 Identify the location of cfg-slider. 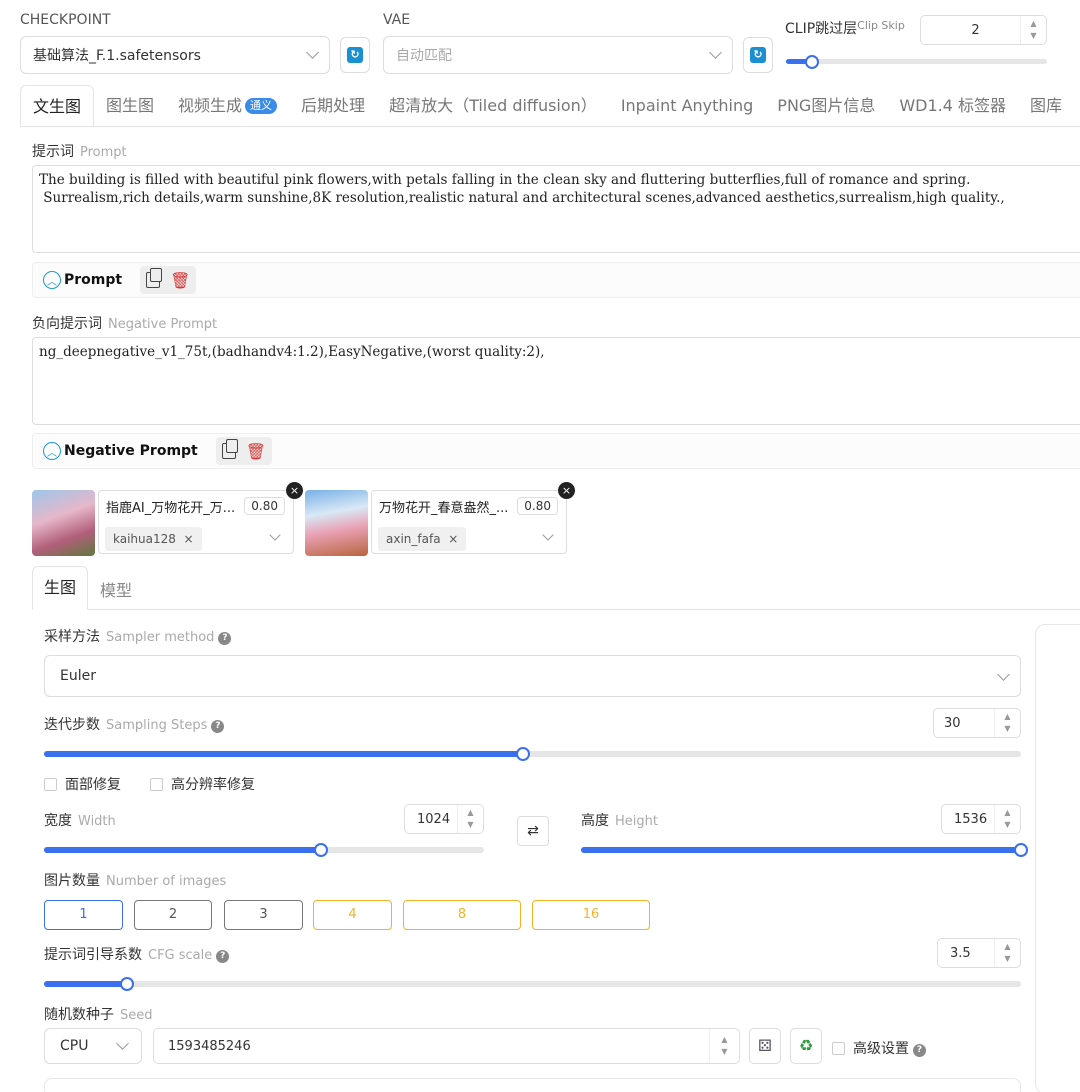
(532, 984).